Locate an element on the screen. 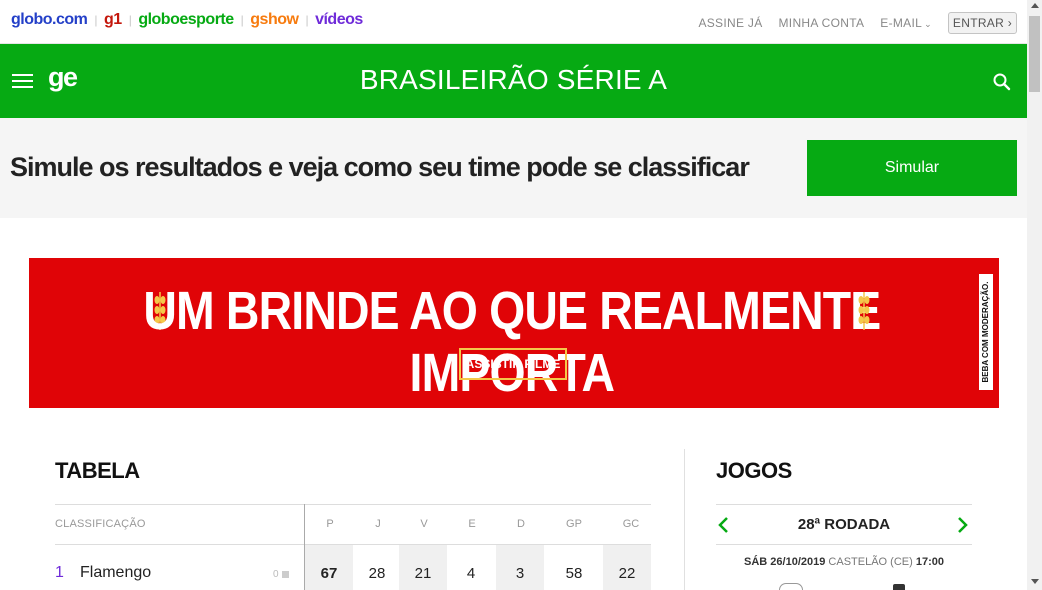 This screenshot has width=1042, height=590. simular-button: Simular is located at coordinates (912, 168).